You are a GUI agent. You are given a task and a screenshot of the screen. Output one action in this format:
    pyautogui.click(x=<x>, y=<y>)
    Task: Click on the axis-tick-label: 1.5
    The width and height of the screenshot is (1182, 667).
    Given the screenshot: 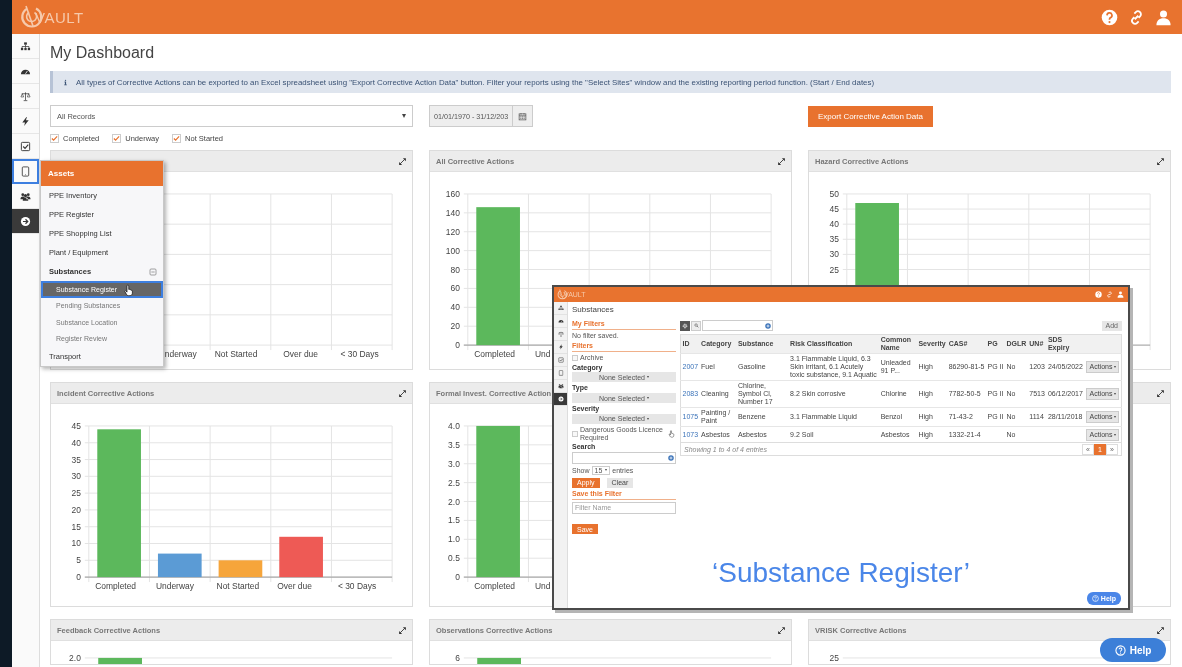 What is the action you would take?
    pyautogui.click(x=454, y=520)
    